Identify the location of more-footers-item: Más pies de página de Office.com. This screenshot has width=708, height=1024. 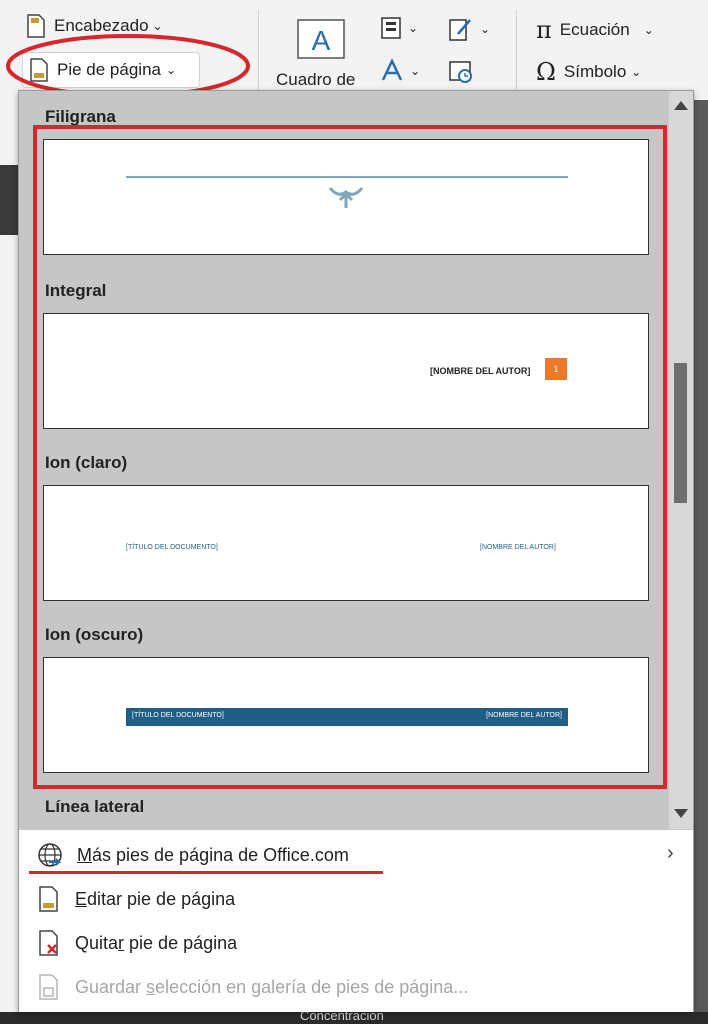
(193, 855).